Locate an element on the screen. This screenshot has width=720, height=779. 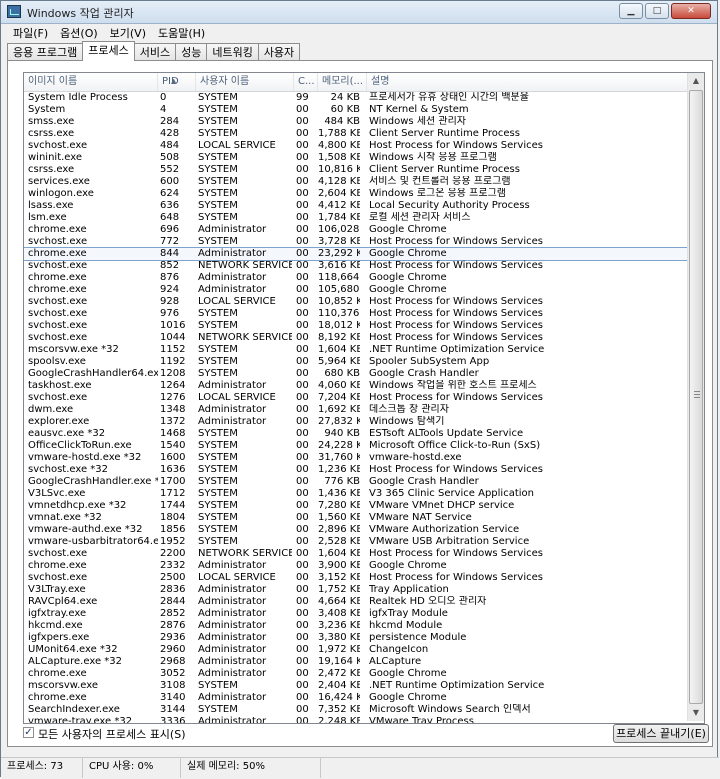
minimize-button: ▁ is located at coordinates (631, 11).